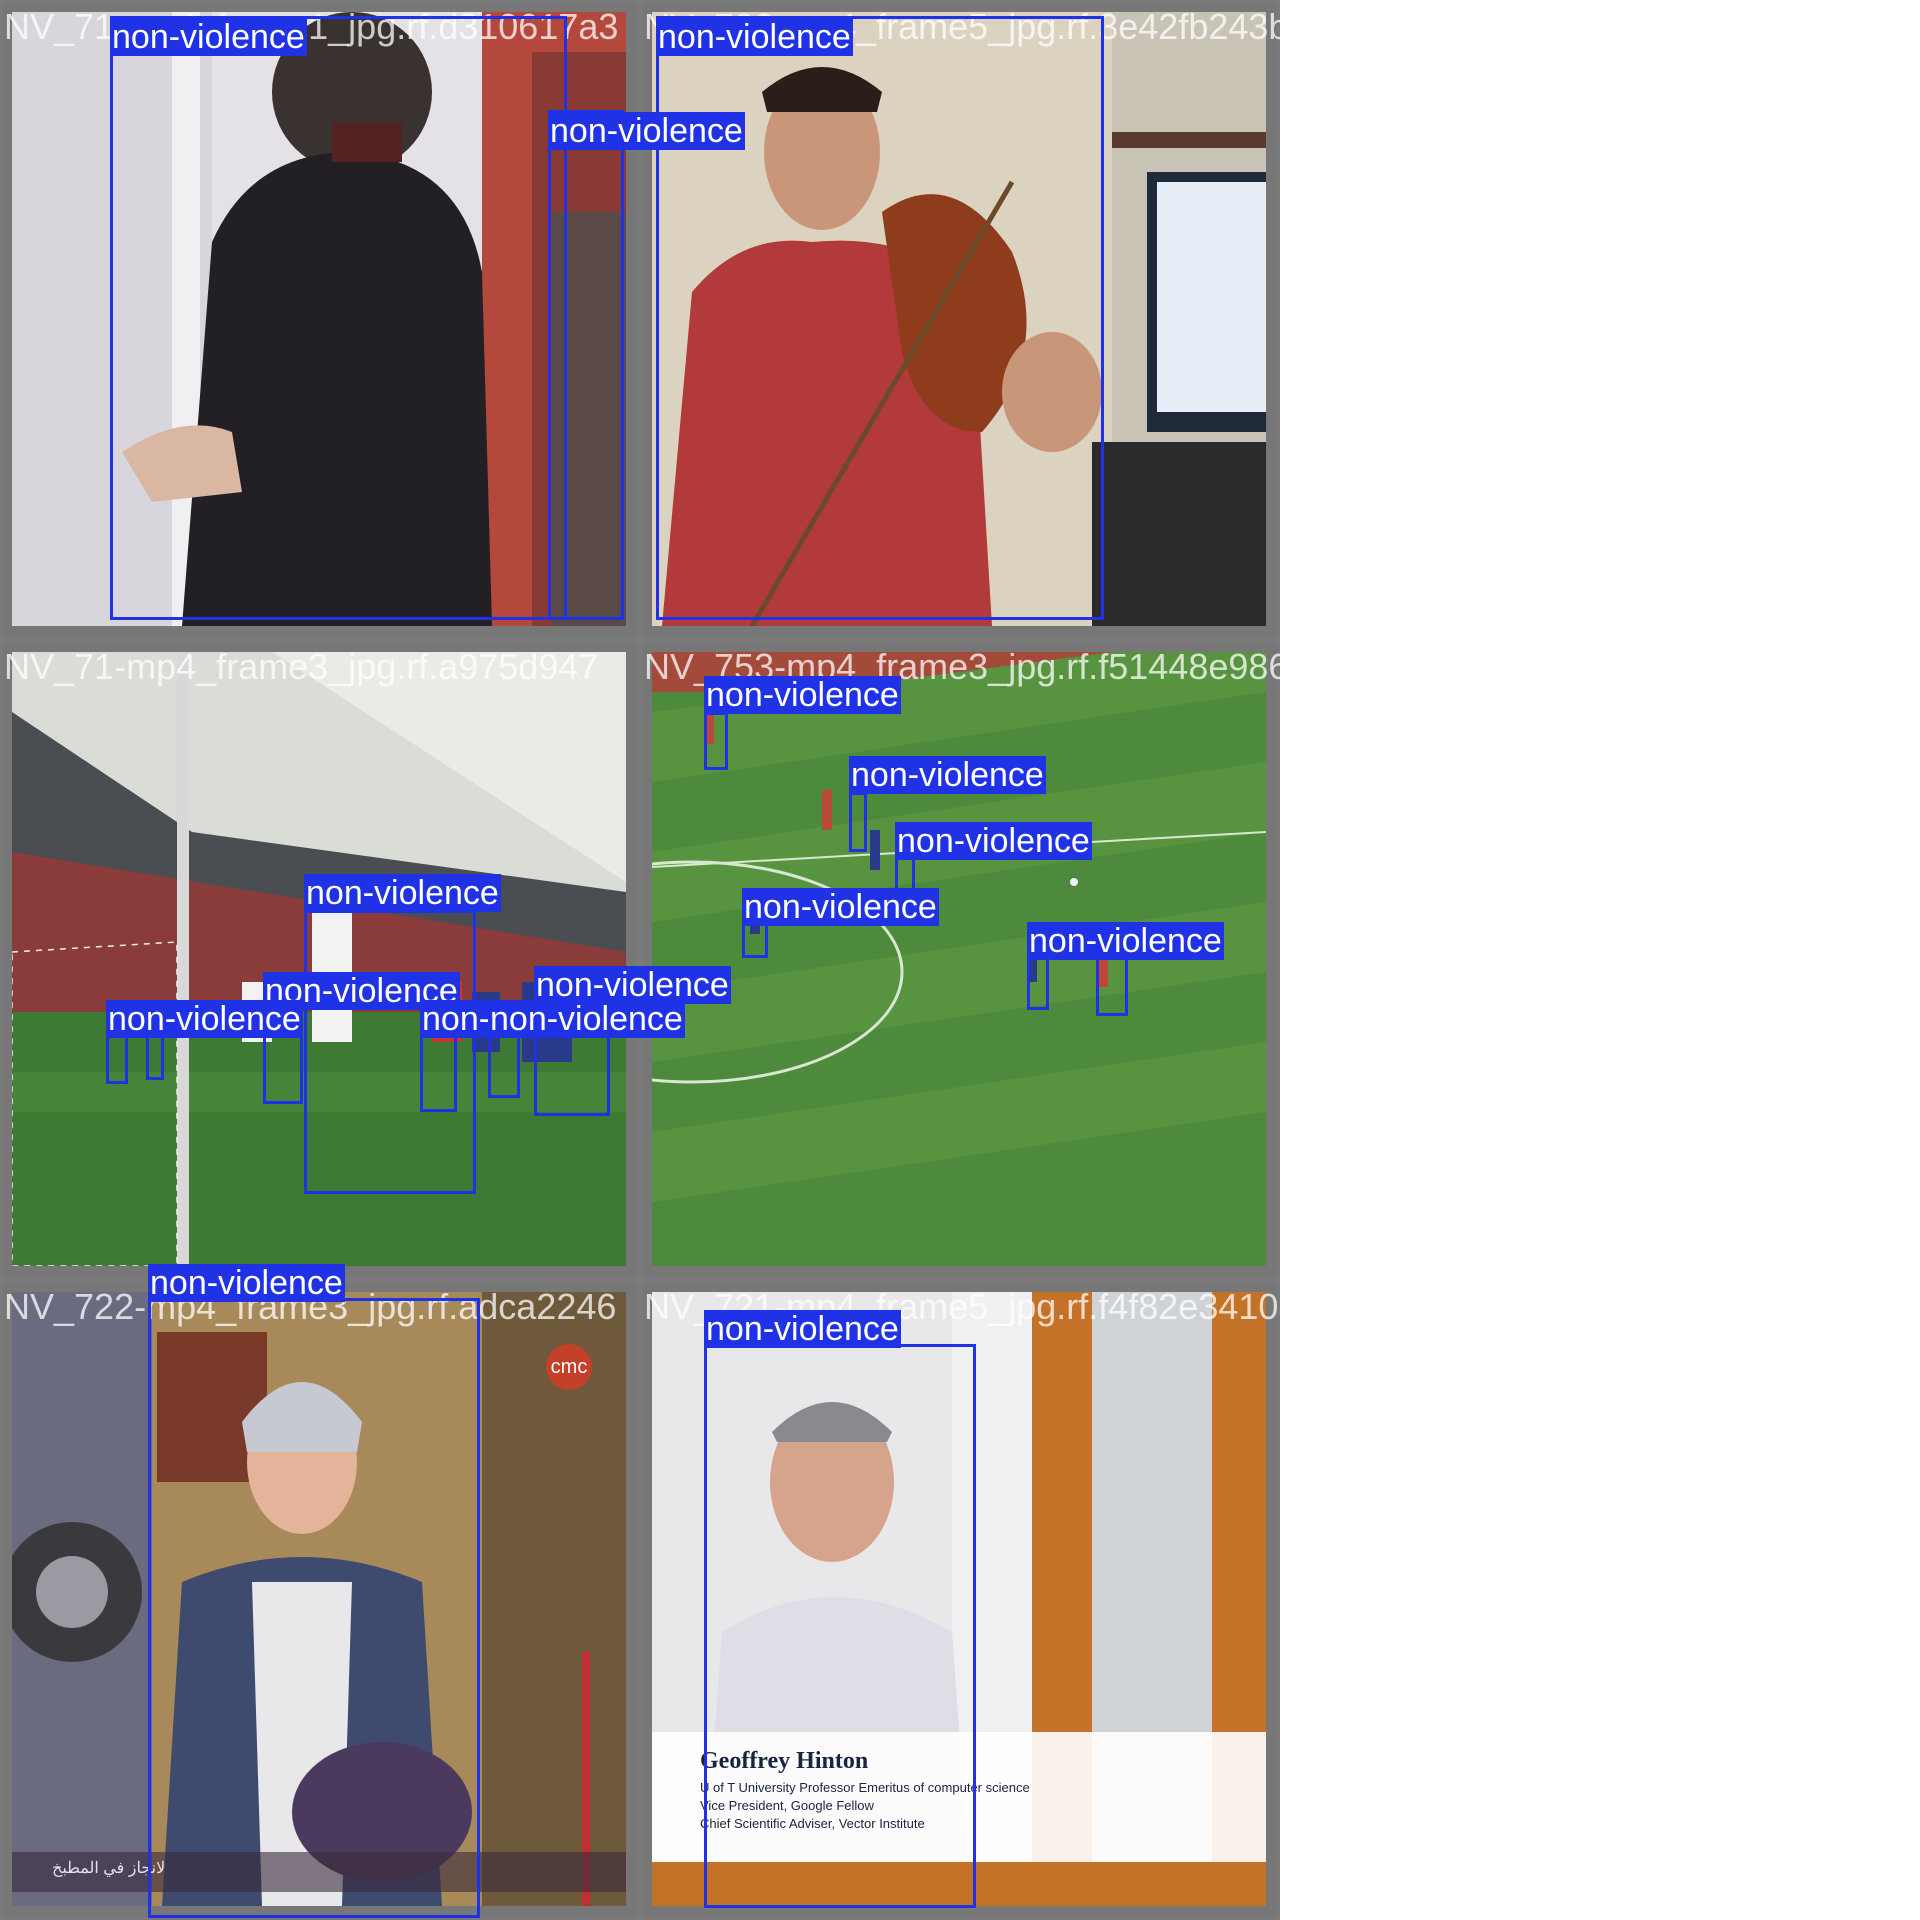 This screenshot has width=1920, height=1920. I want to click on tile-3-title: NV_71-mp4_frame3_jpg.rf.a975d947, so click(301, 666).